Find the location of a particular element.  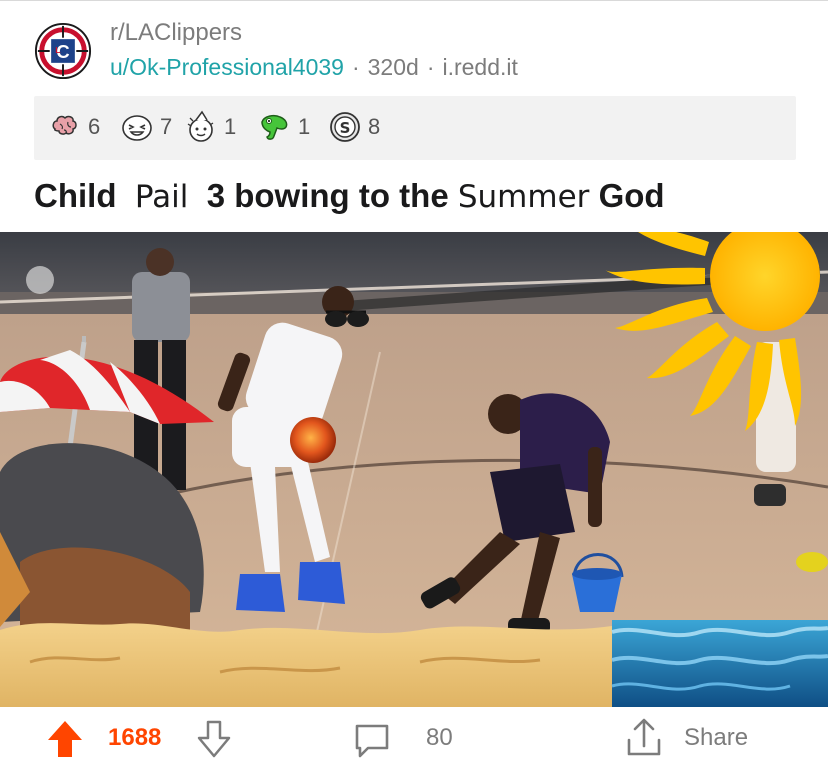

post-meta-line: u/Ok-Professional4039 · 320d · i.redd.it is located at coordinates (314, 67).